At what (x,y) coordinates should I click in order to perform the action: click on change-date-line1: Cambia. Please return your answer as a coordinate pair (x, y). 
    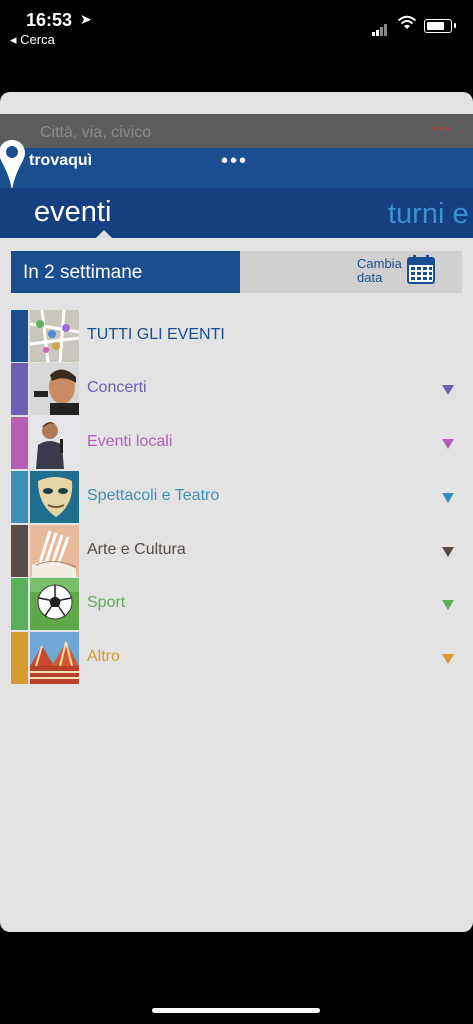
    Looking at the image, I should click on (379, 263).